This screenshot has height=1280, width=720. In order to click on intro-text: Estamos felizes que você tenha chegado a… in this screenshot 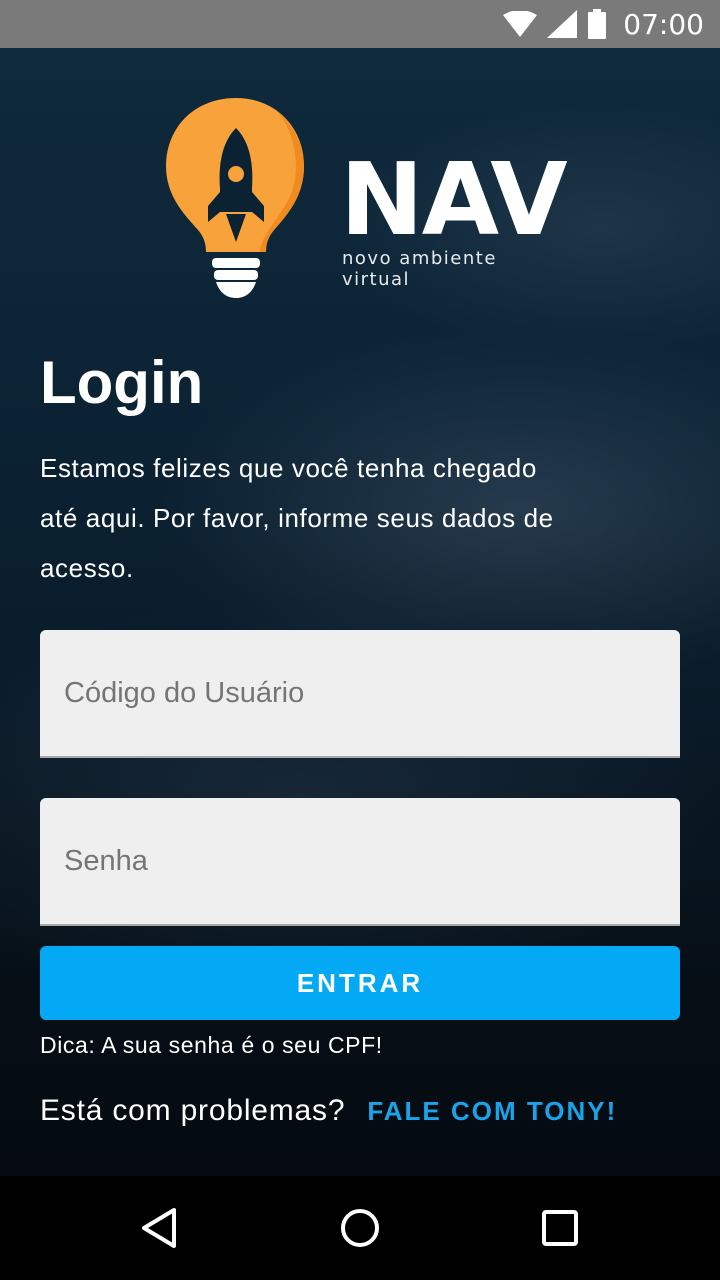, I will do `click(297, 518)`.